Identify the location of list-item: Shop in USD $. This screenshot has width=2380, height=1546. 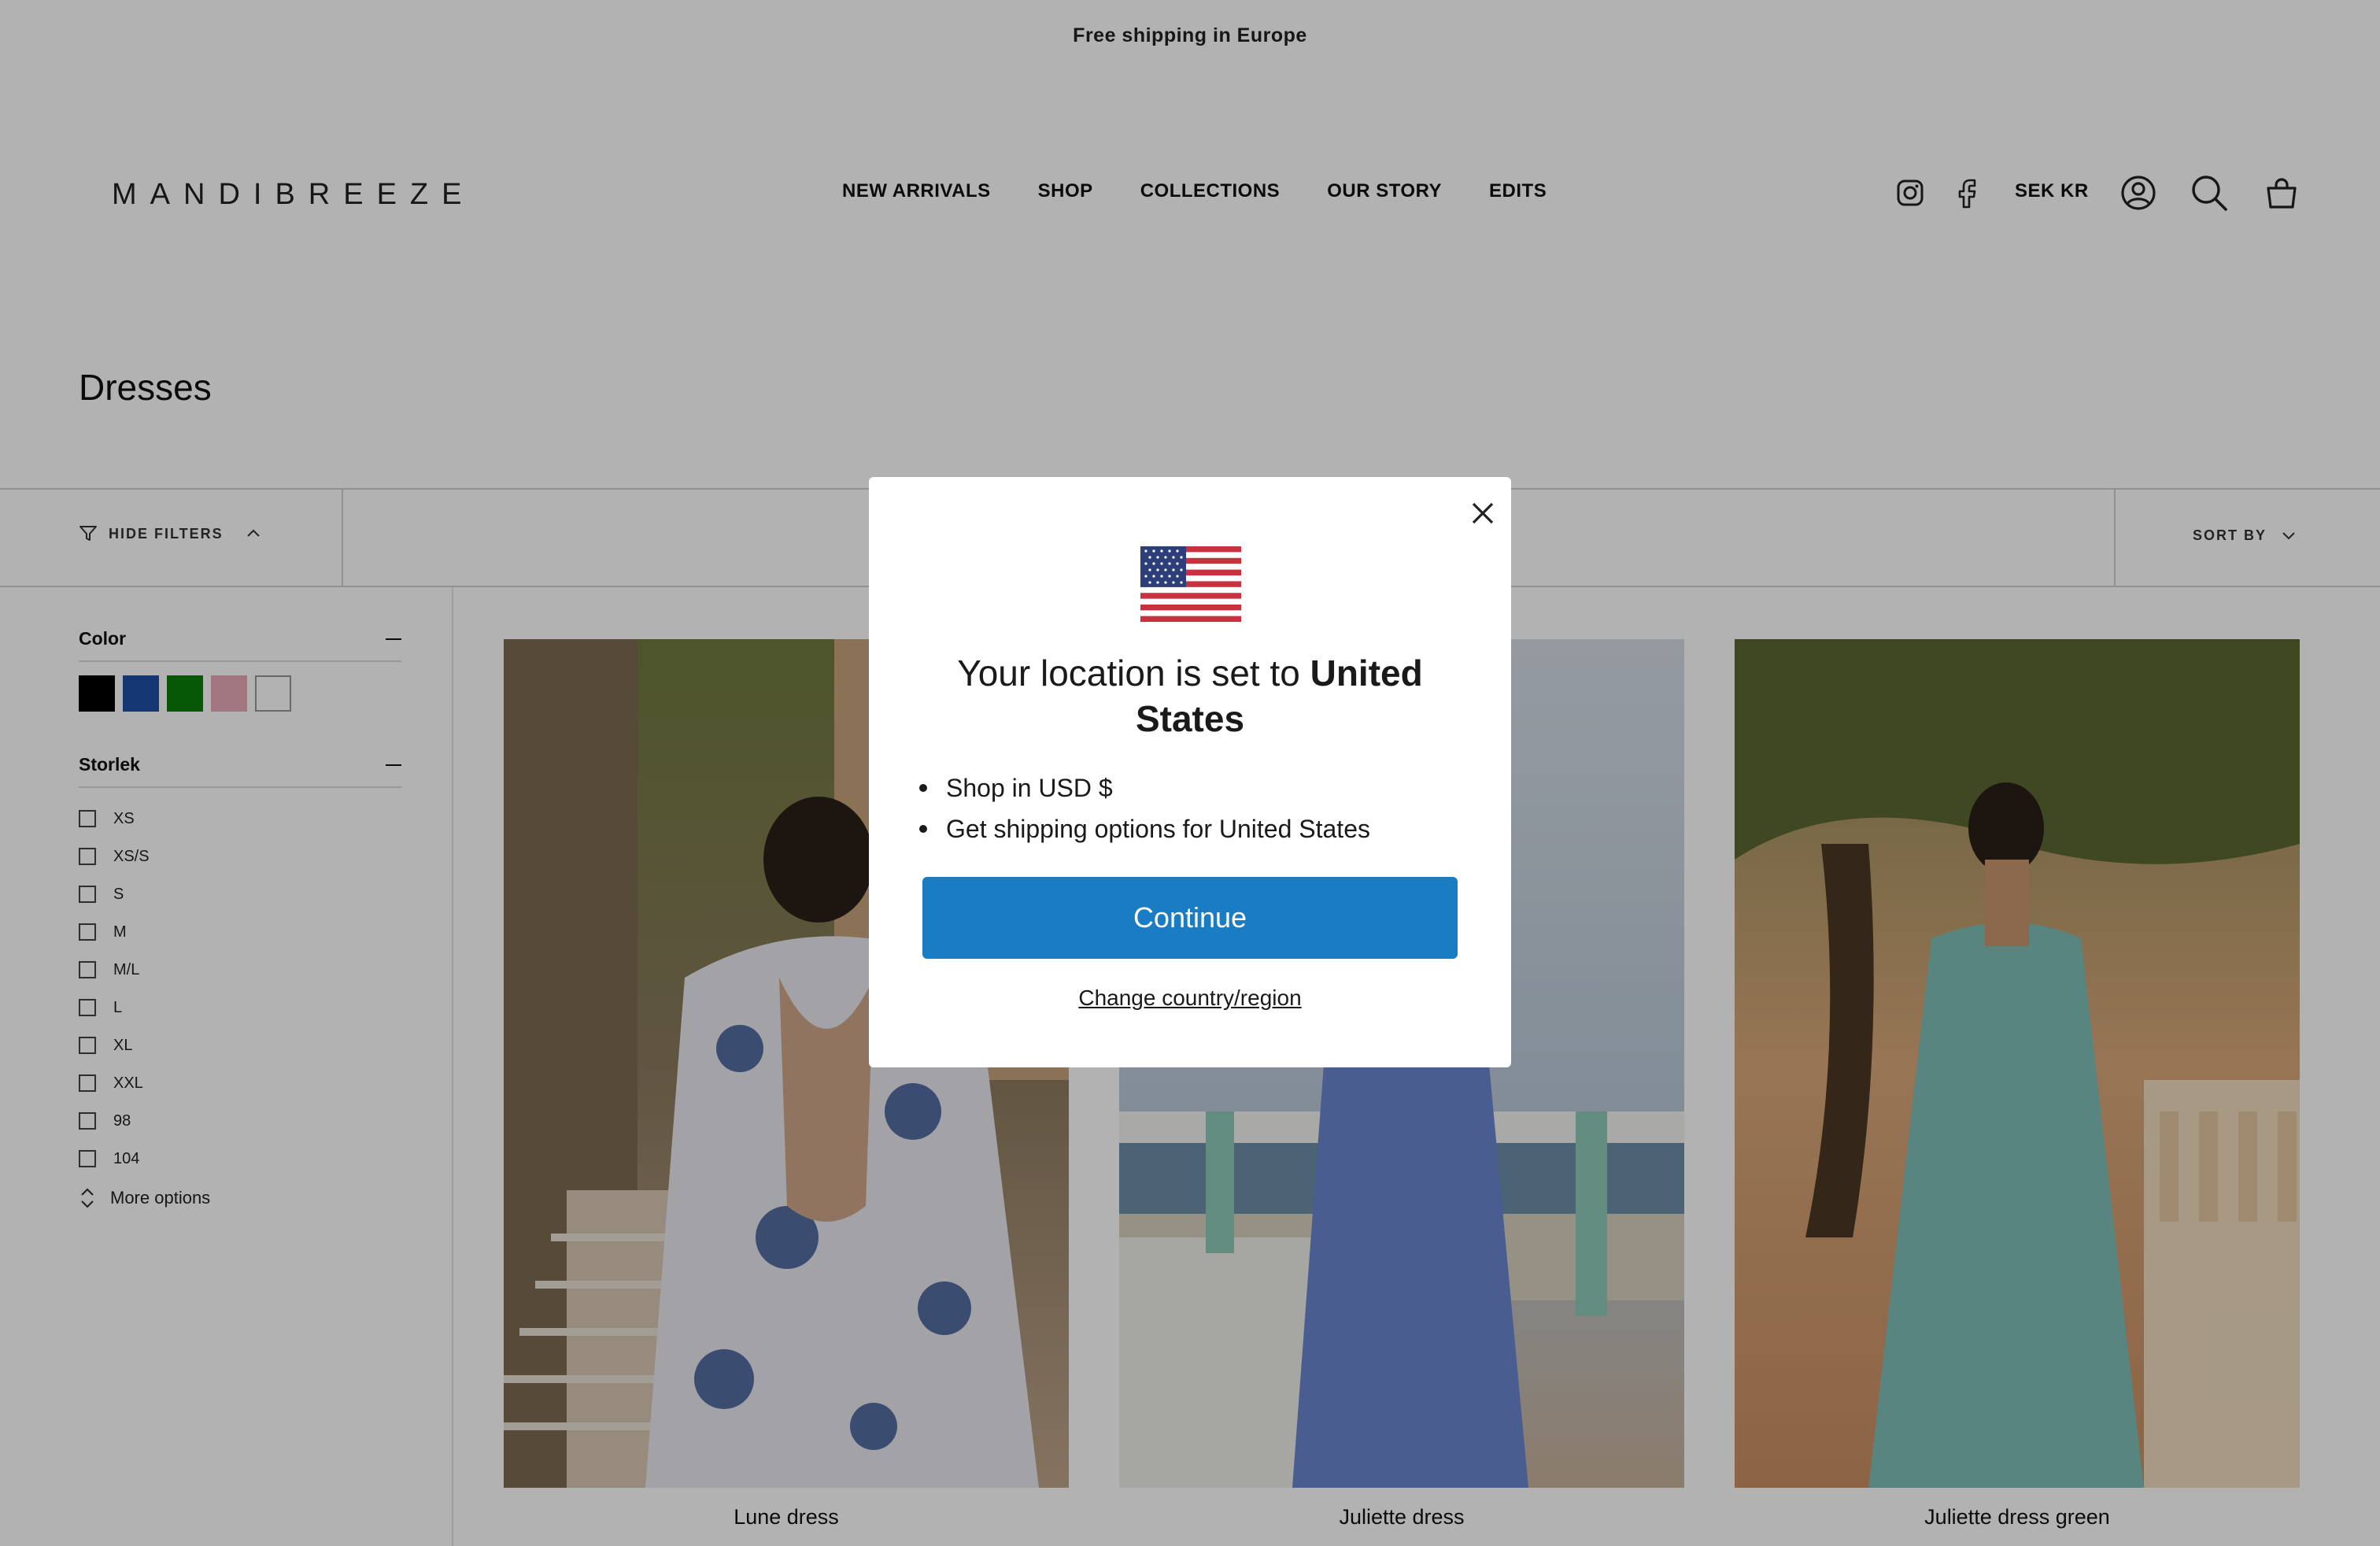
(1144, 787).